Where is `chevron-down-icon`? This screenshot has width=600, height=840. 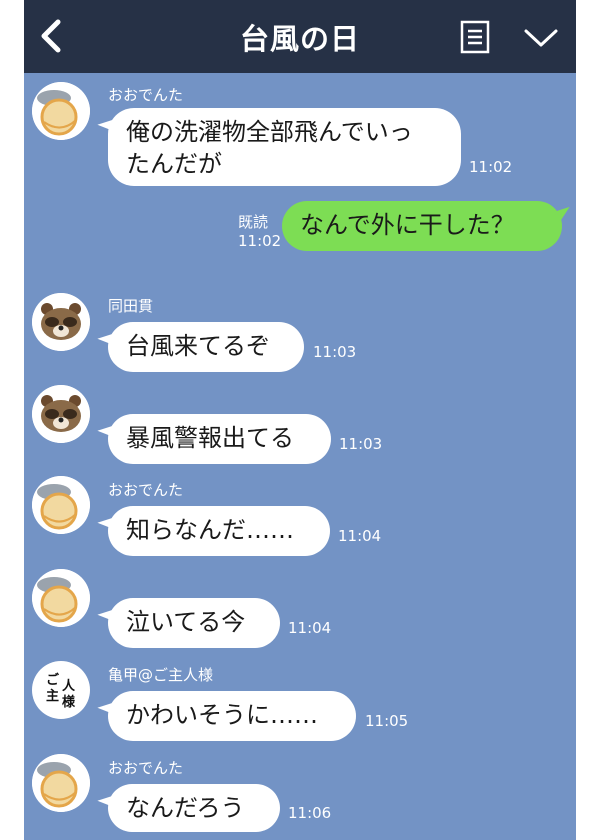
chevron-down-icon is located at coordinates (541, 38).